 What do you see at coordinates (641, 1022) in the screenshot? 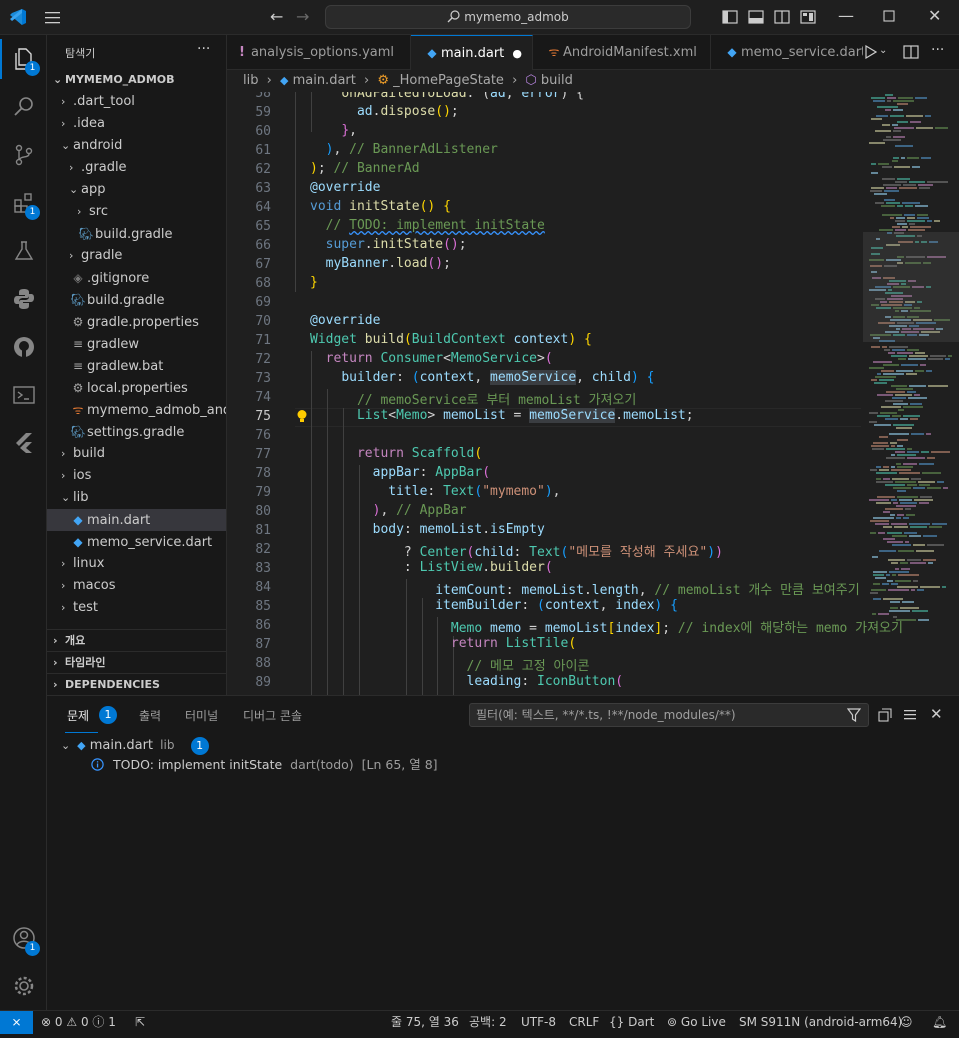
I see `language-label: Dart` at bounding box center [641, 1022].